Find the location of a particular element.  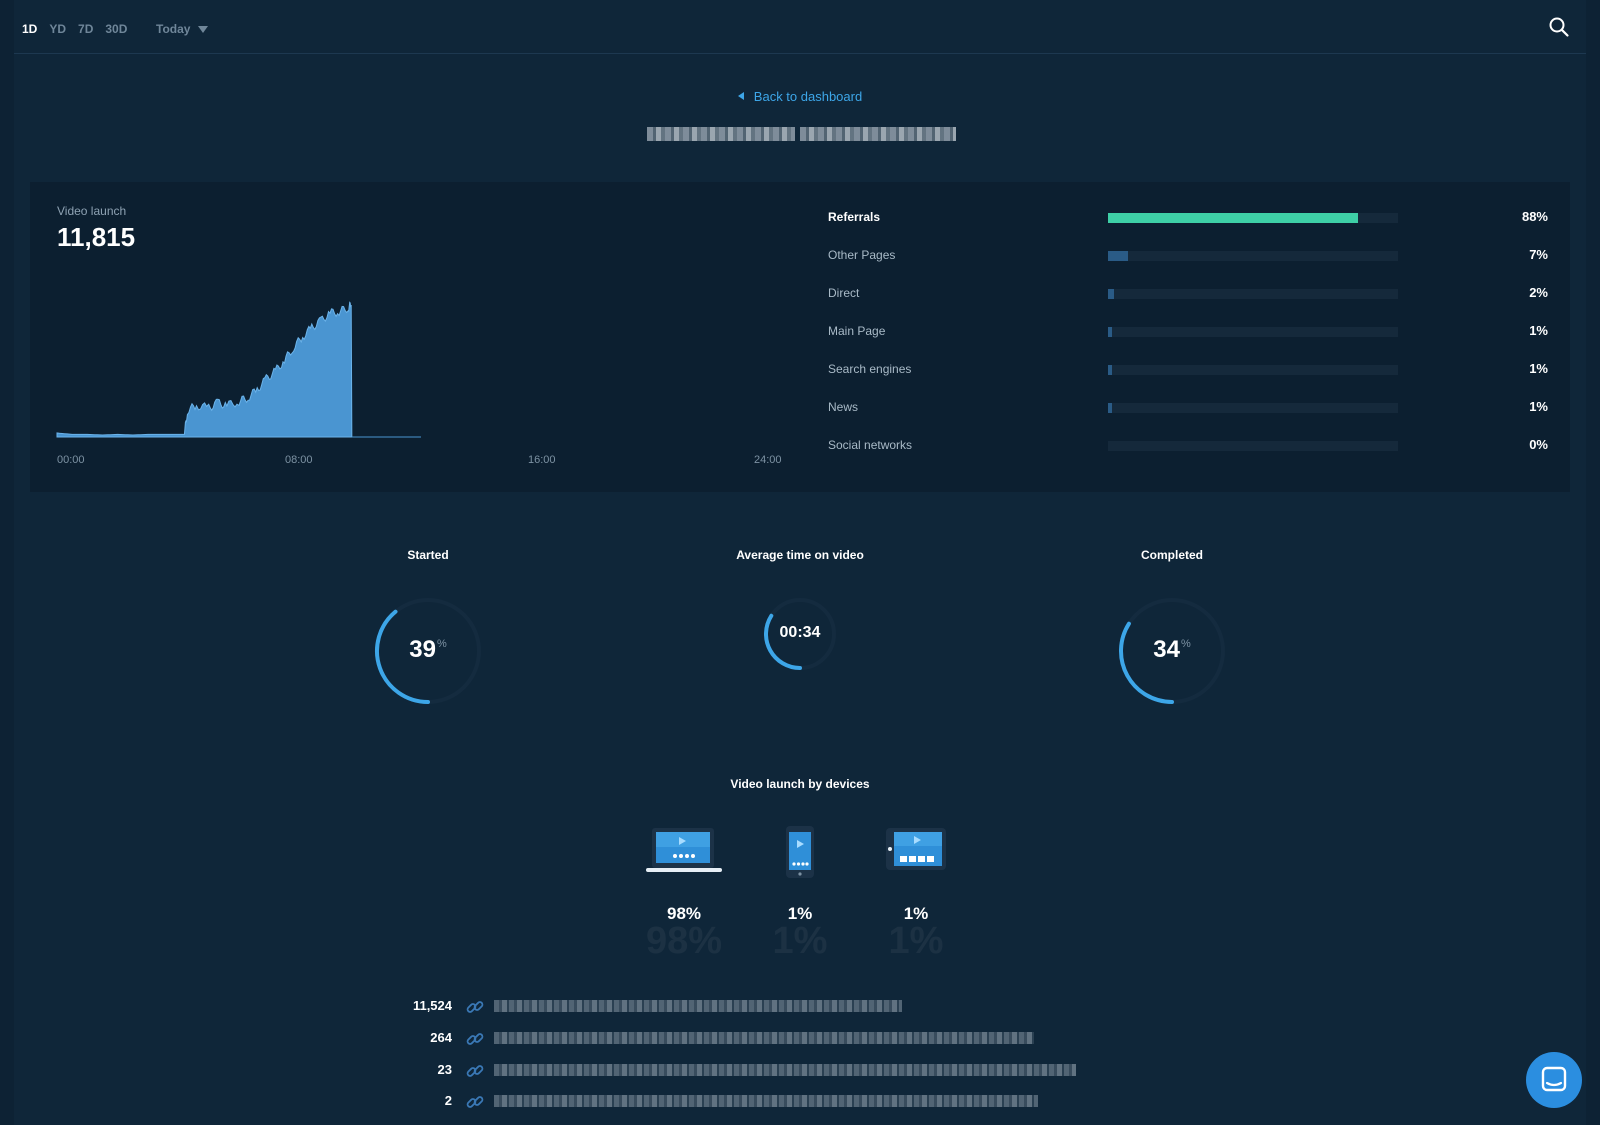

url-row: 264 is located at coordinates (740, 1038).